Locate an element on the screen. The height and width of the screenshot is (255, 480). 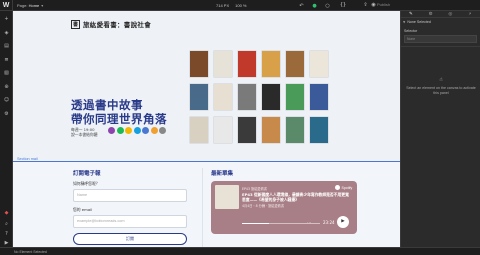
status-text: No Element Selected is located at coordinates (30, 252).